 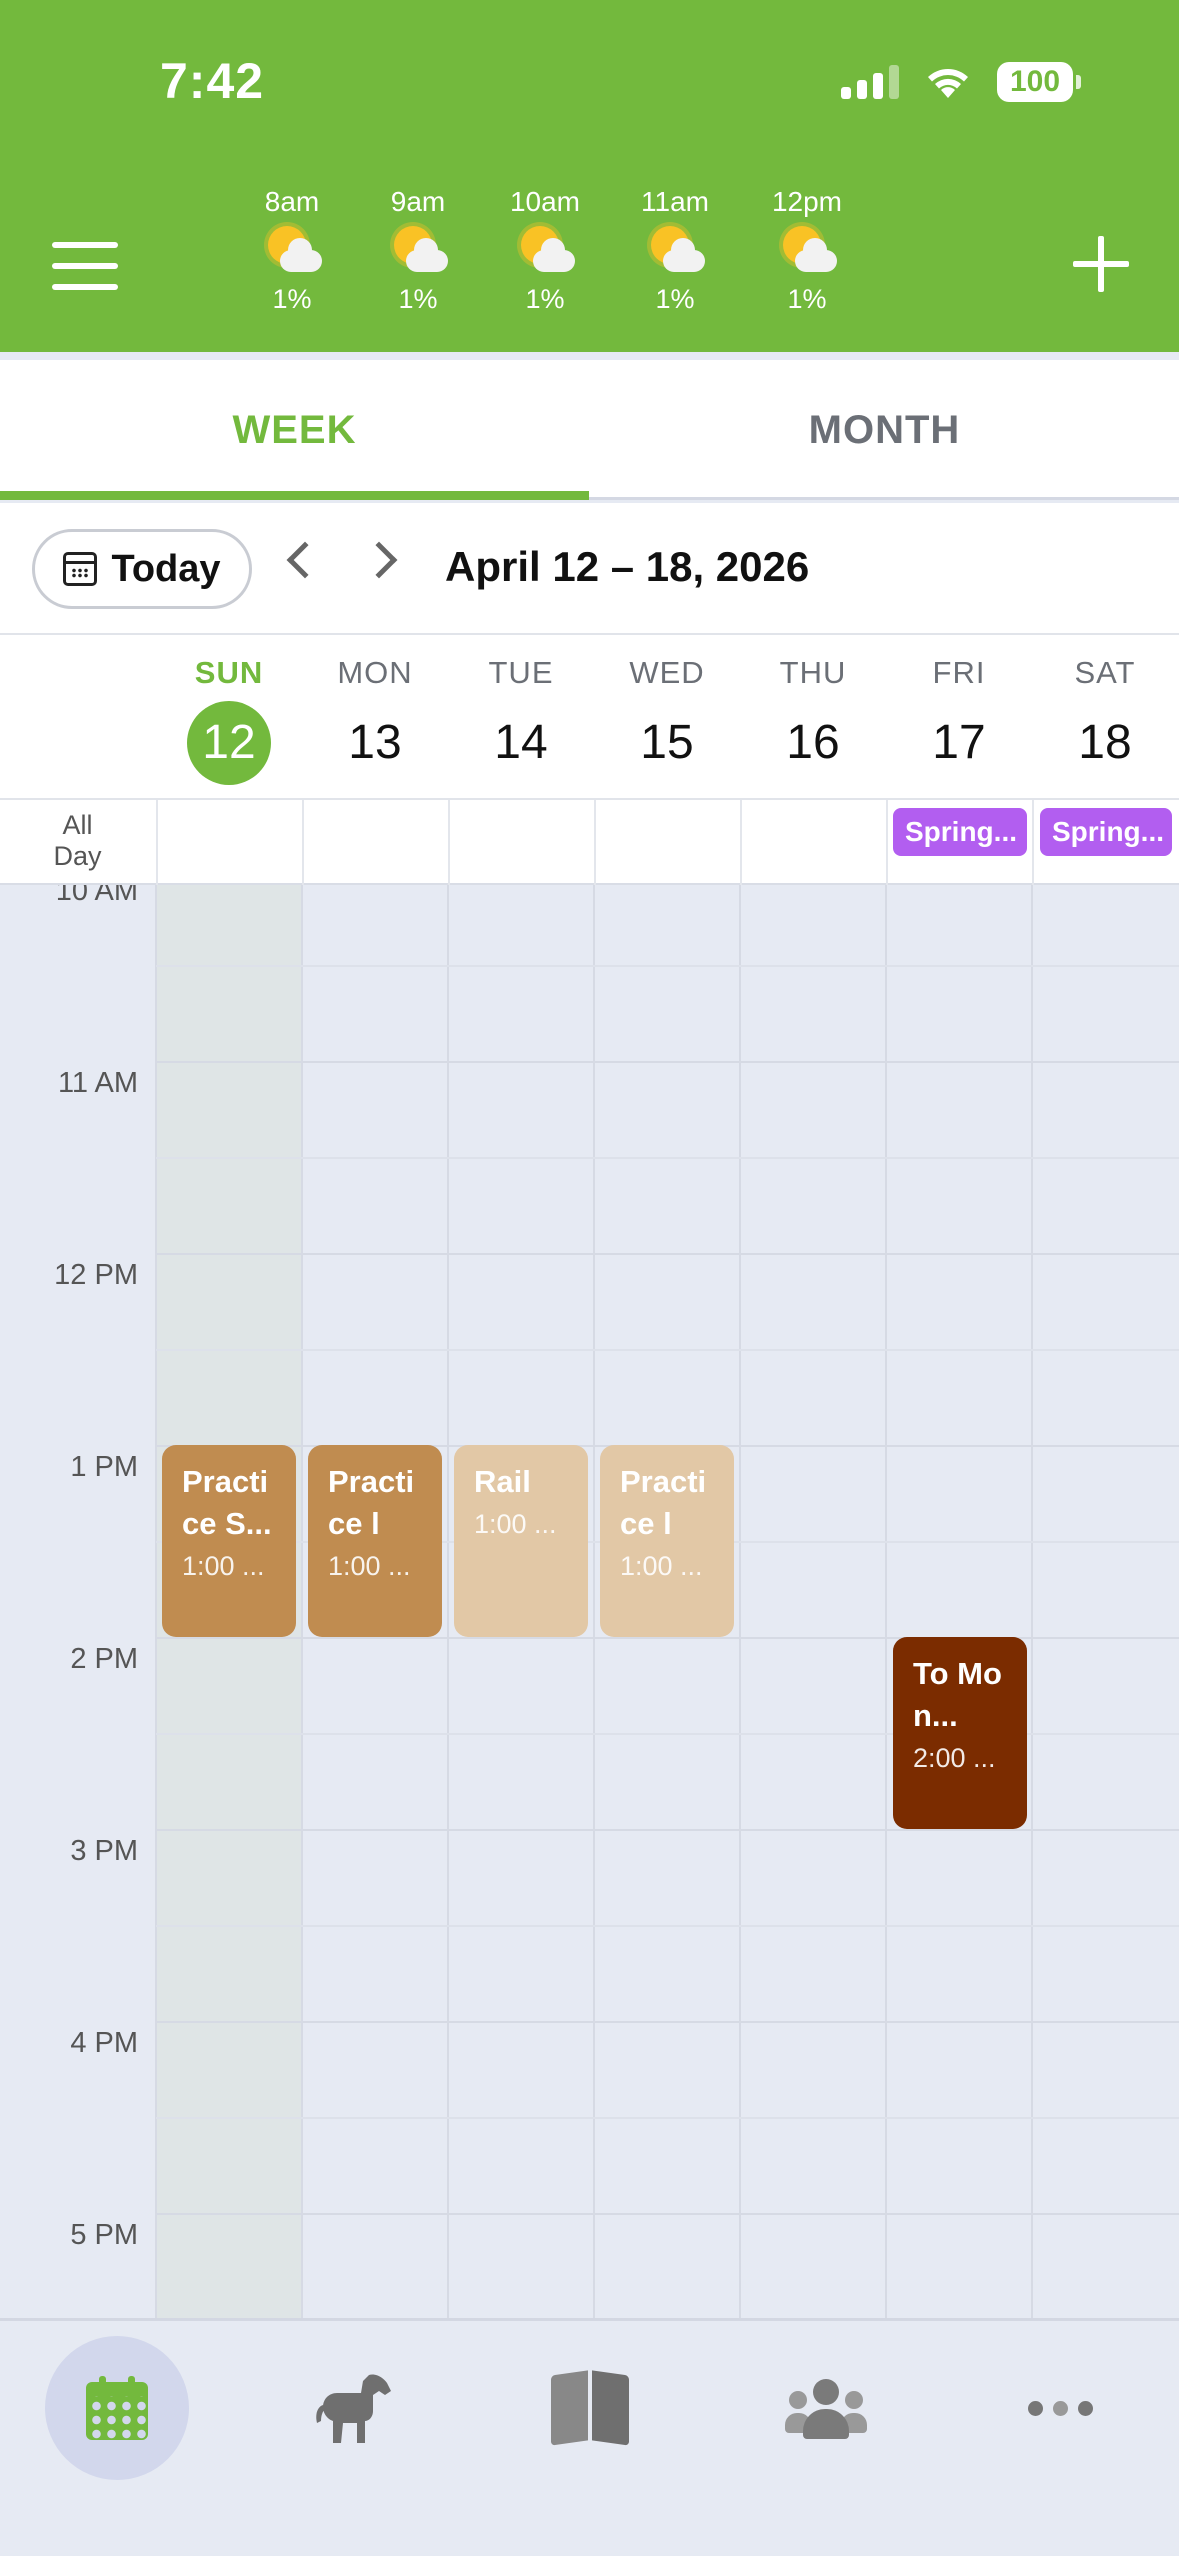 What do you see at coordinates (77, 825) in the screenshot?
I see `all-day-label-line: All` at bounding box center [77, 825].